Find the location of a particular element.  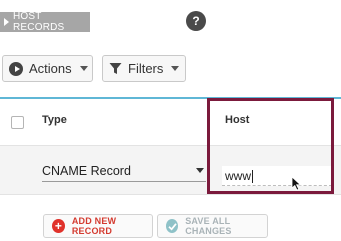

save-all-changes-button: SAVE ALL CHANGES is located at coordinates (212, 226).